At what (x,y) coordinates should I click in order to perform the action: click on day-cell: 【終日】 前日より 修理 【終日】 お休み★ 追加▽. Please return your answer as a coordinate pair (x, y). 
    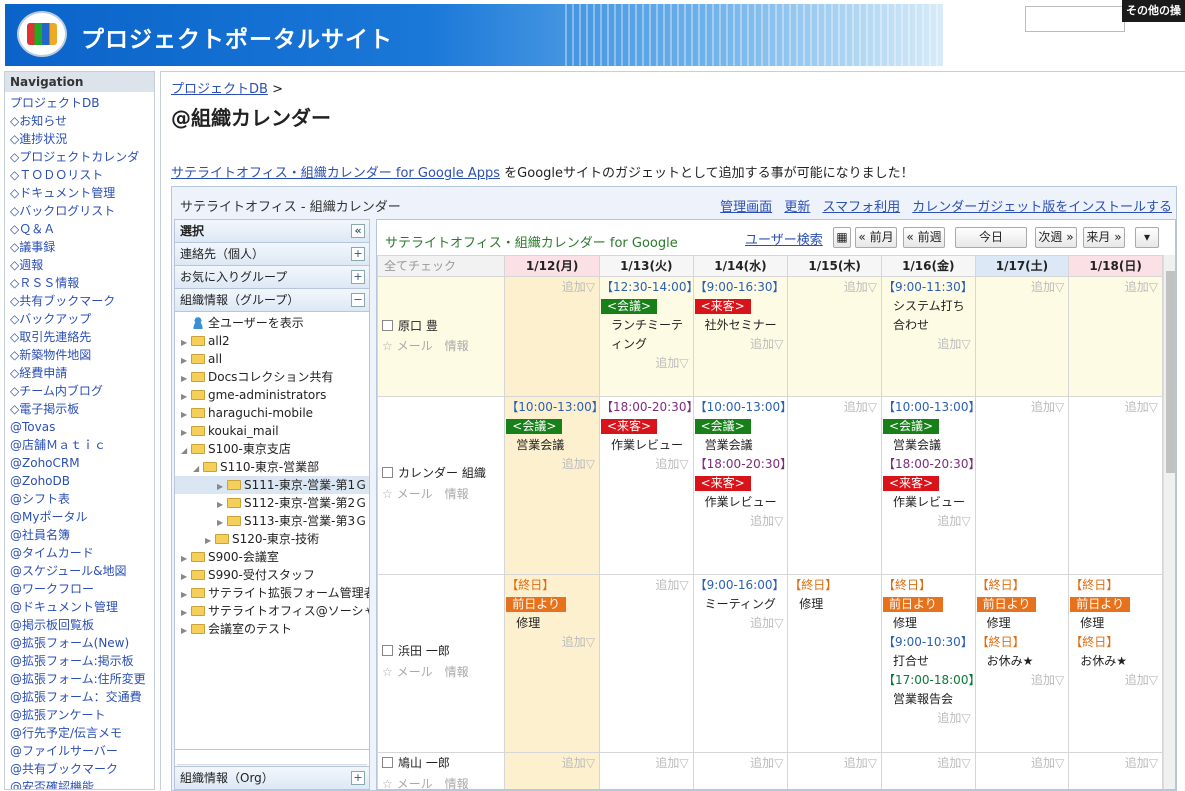
    Looking at the image, I should click on (1022, 663).